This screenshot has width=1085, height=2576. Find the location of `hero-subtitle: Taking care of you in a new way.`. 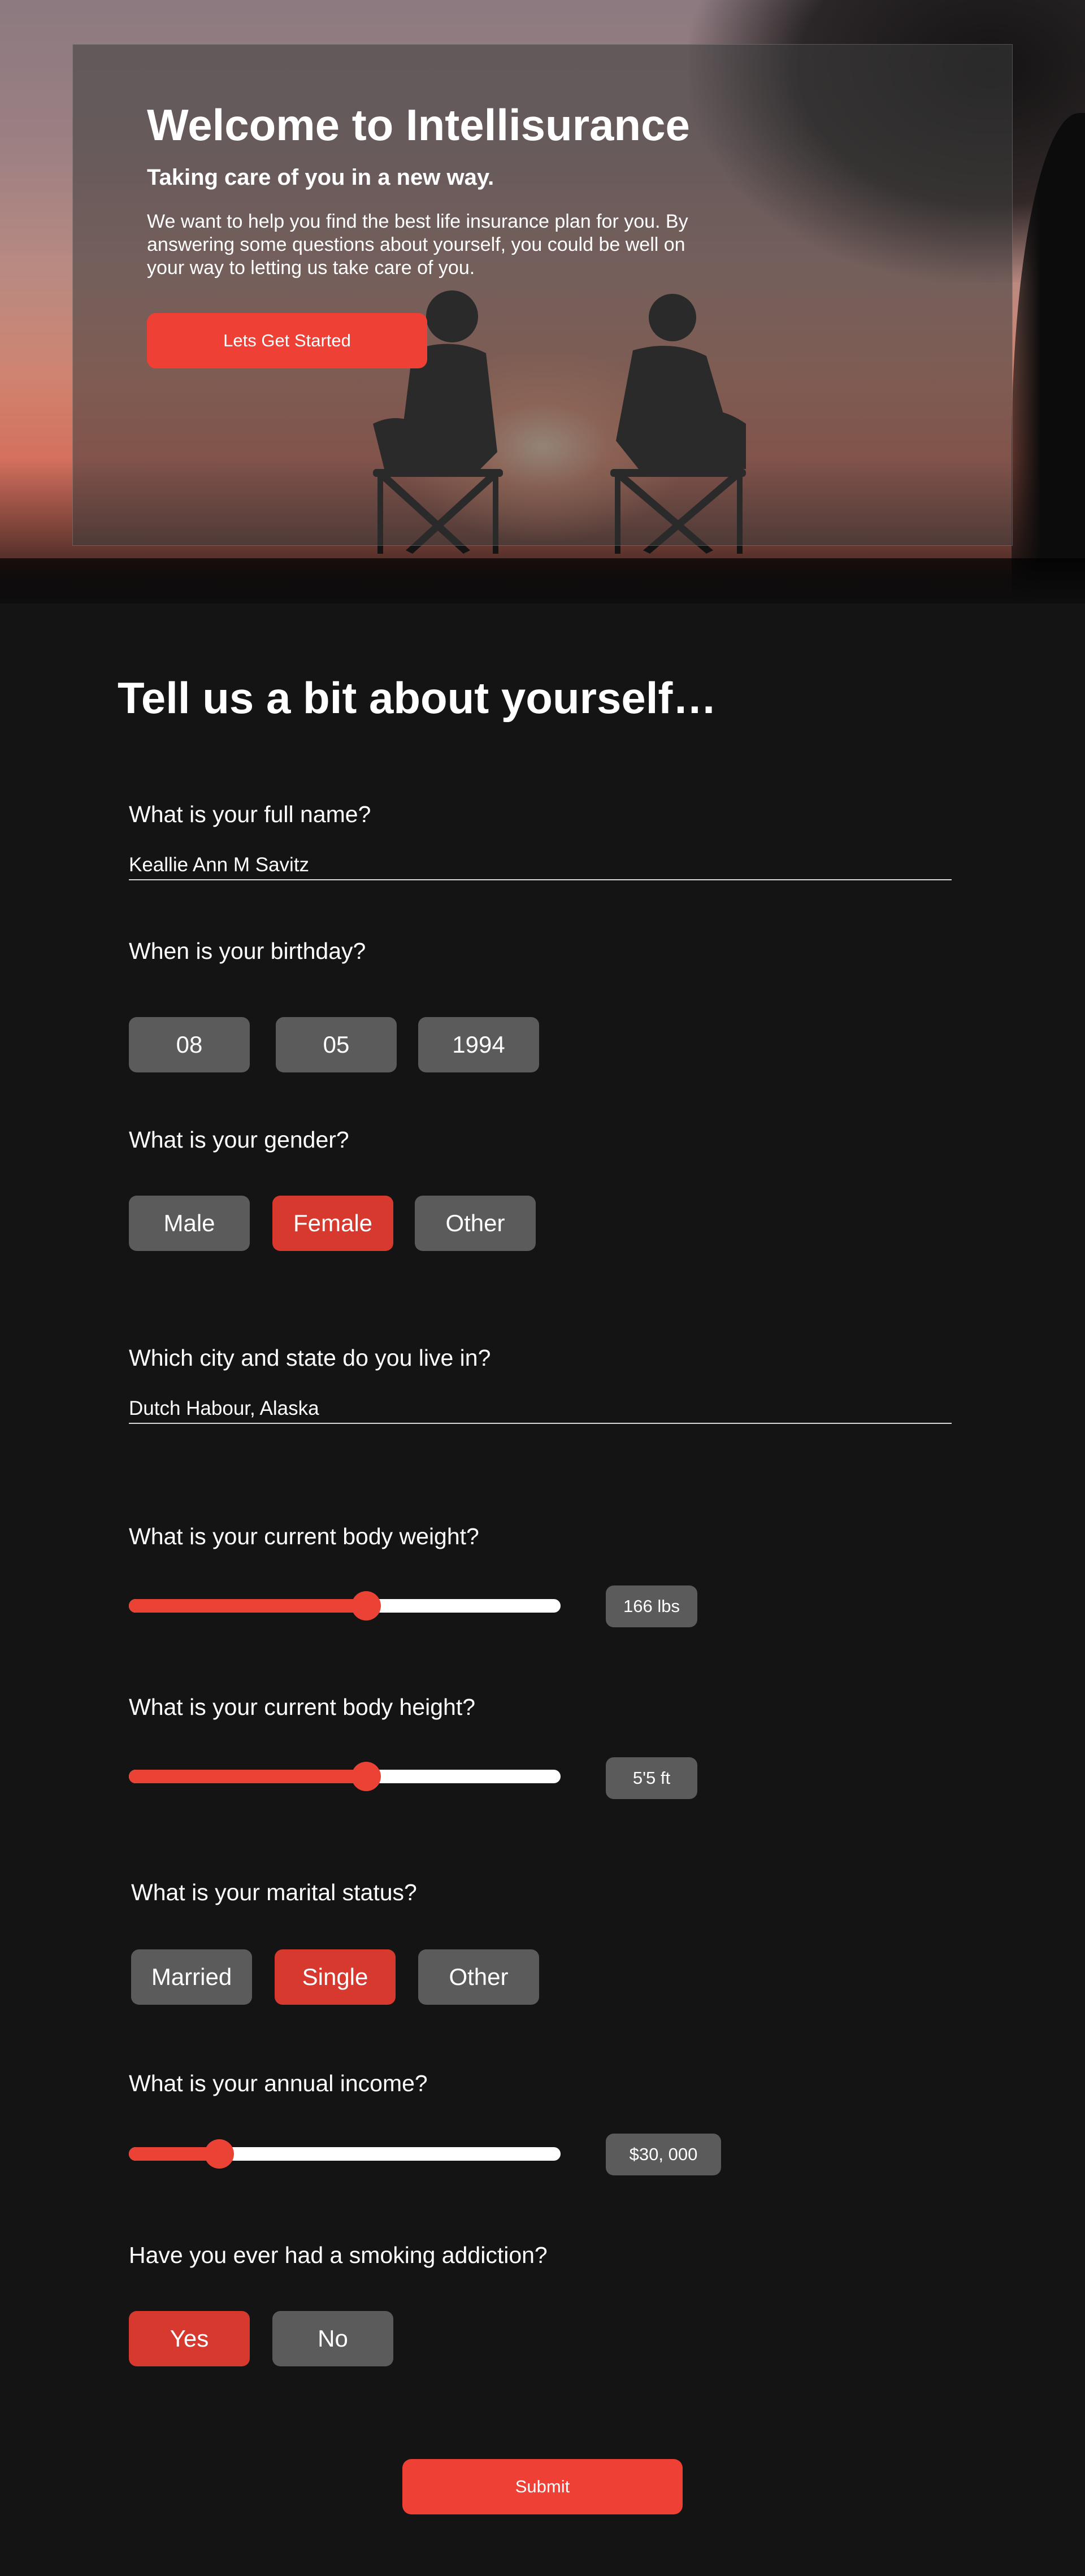

hero-subtitle: Taking care of you in a new way. is located at coordinates (320, 177).